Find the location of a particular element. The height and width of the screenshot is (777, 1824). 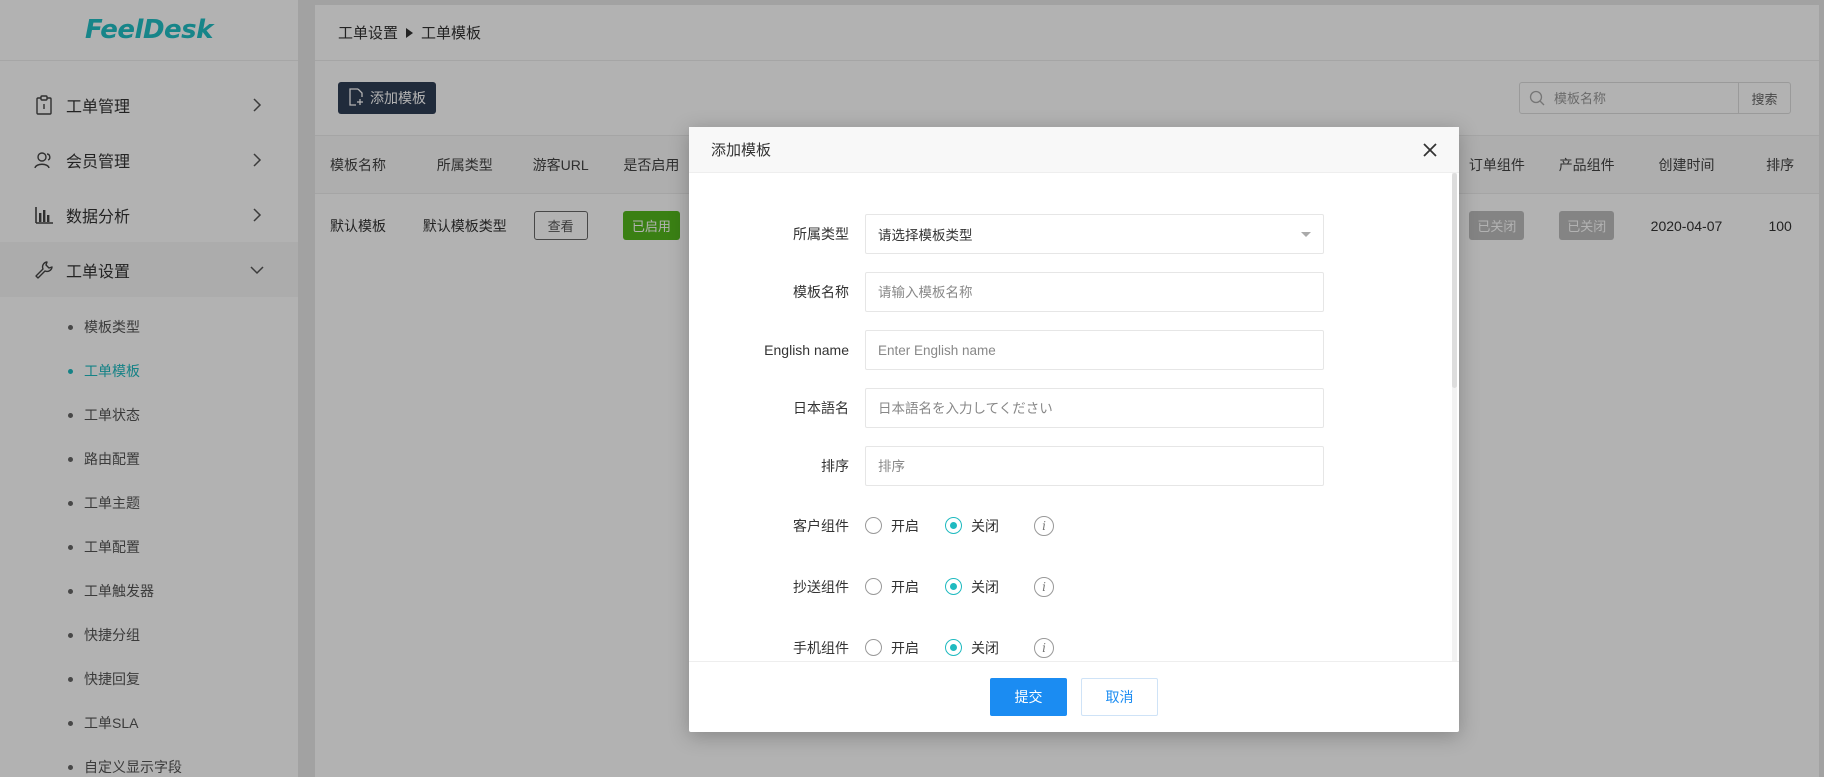

radio-customer-on: 开启 is located at coordinates (892, 526).